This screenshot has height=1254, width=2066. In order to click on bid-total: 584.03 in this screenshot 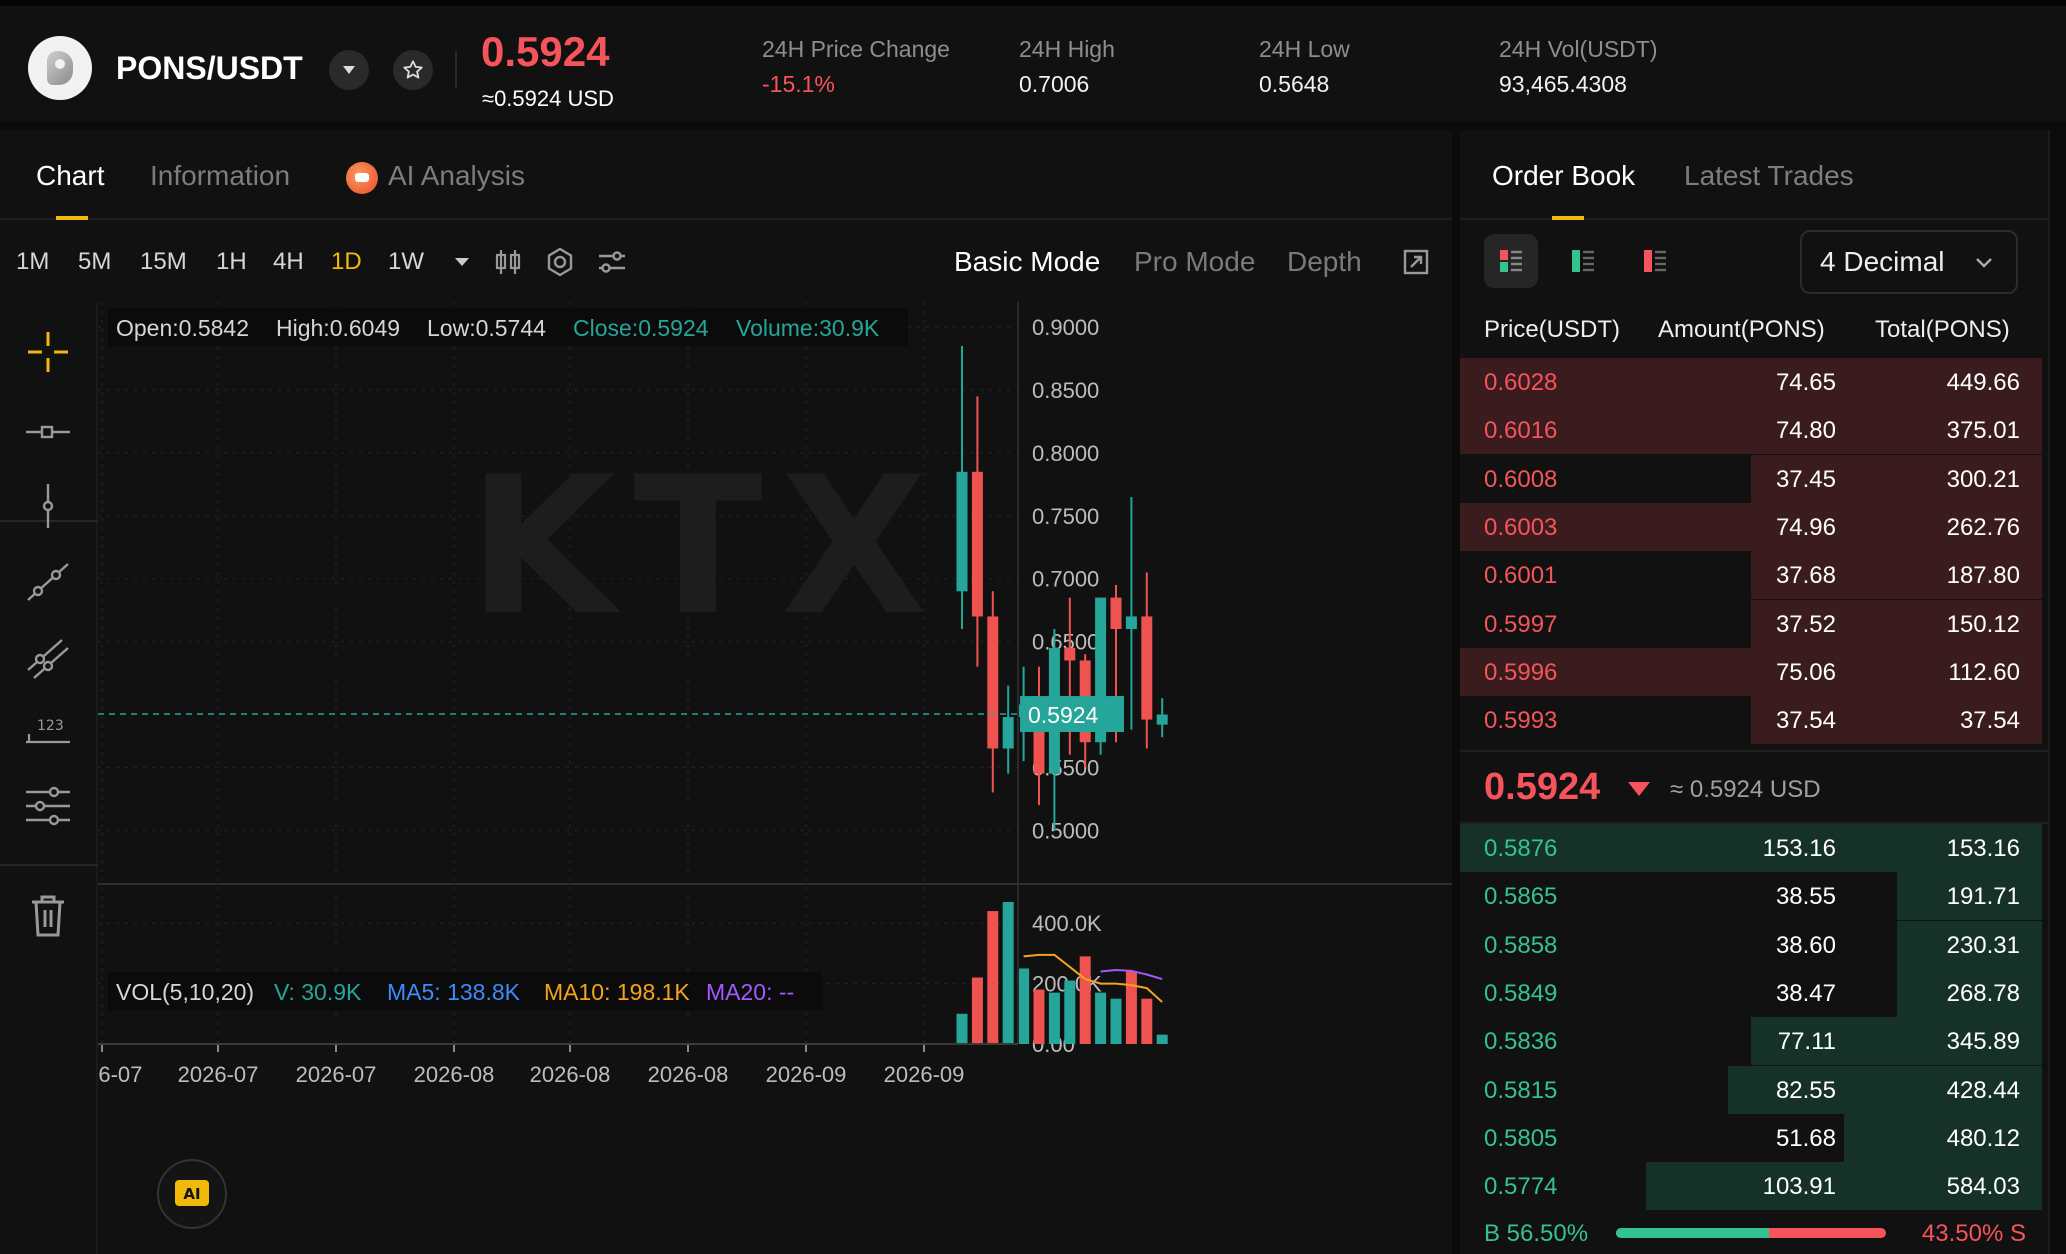, I will do `click(1983, 1187)`.